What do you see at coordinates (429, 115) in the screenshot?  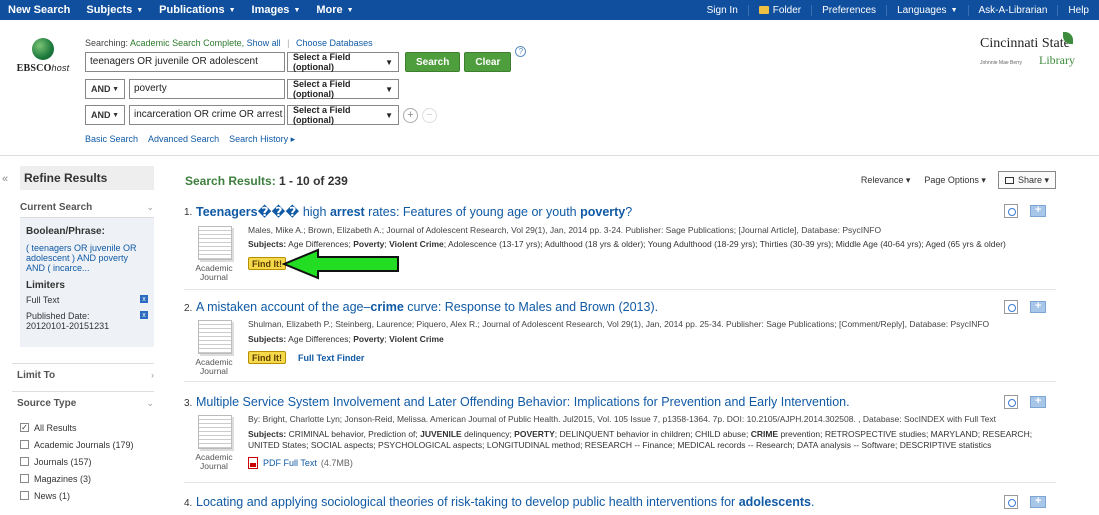 I see `remove-row-icon: −` at bounding box center [429, 115].